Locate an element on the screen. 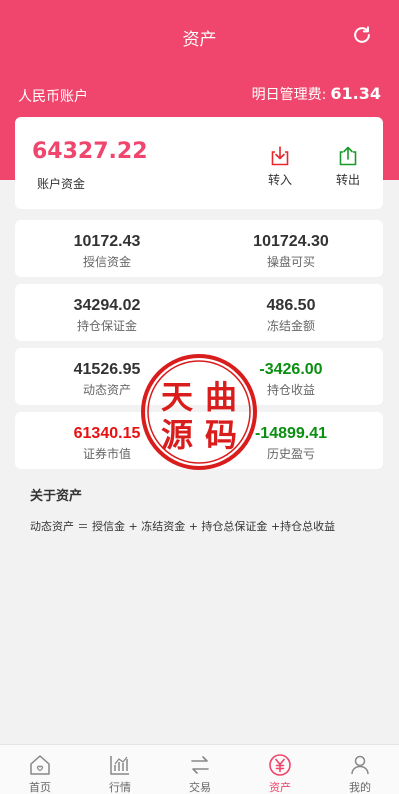 The height and width of the screenshot is (794, 399). refresh-icon is located at coordinates (362, 35).